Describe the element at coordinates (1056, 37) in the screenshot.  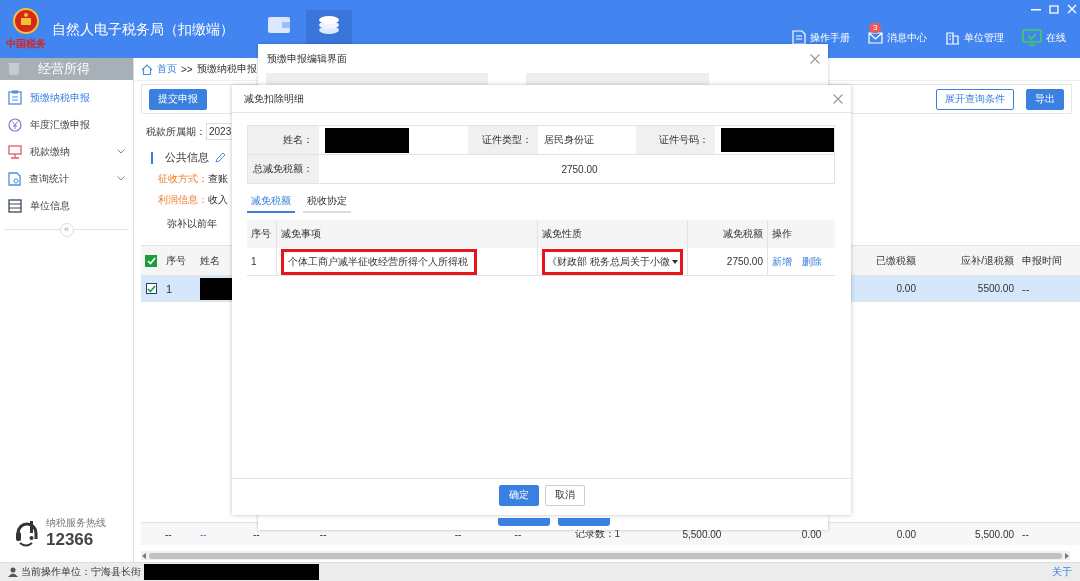
I see `toolbar-link: 在线` at that location.